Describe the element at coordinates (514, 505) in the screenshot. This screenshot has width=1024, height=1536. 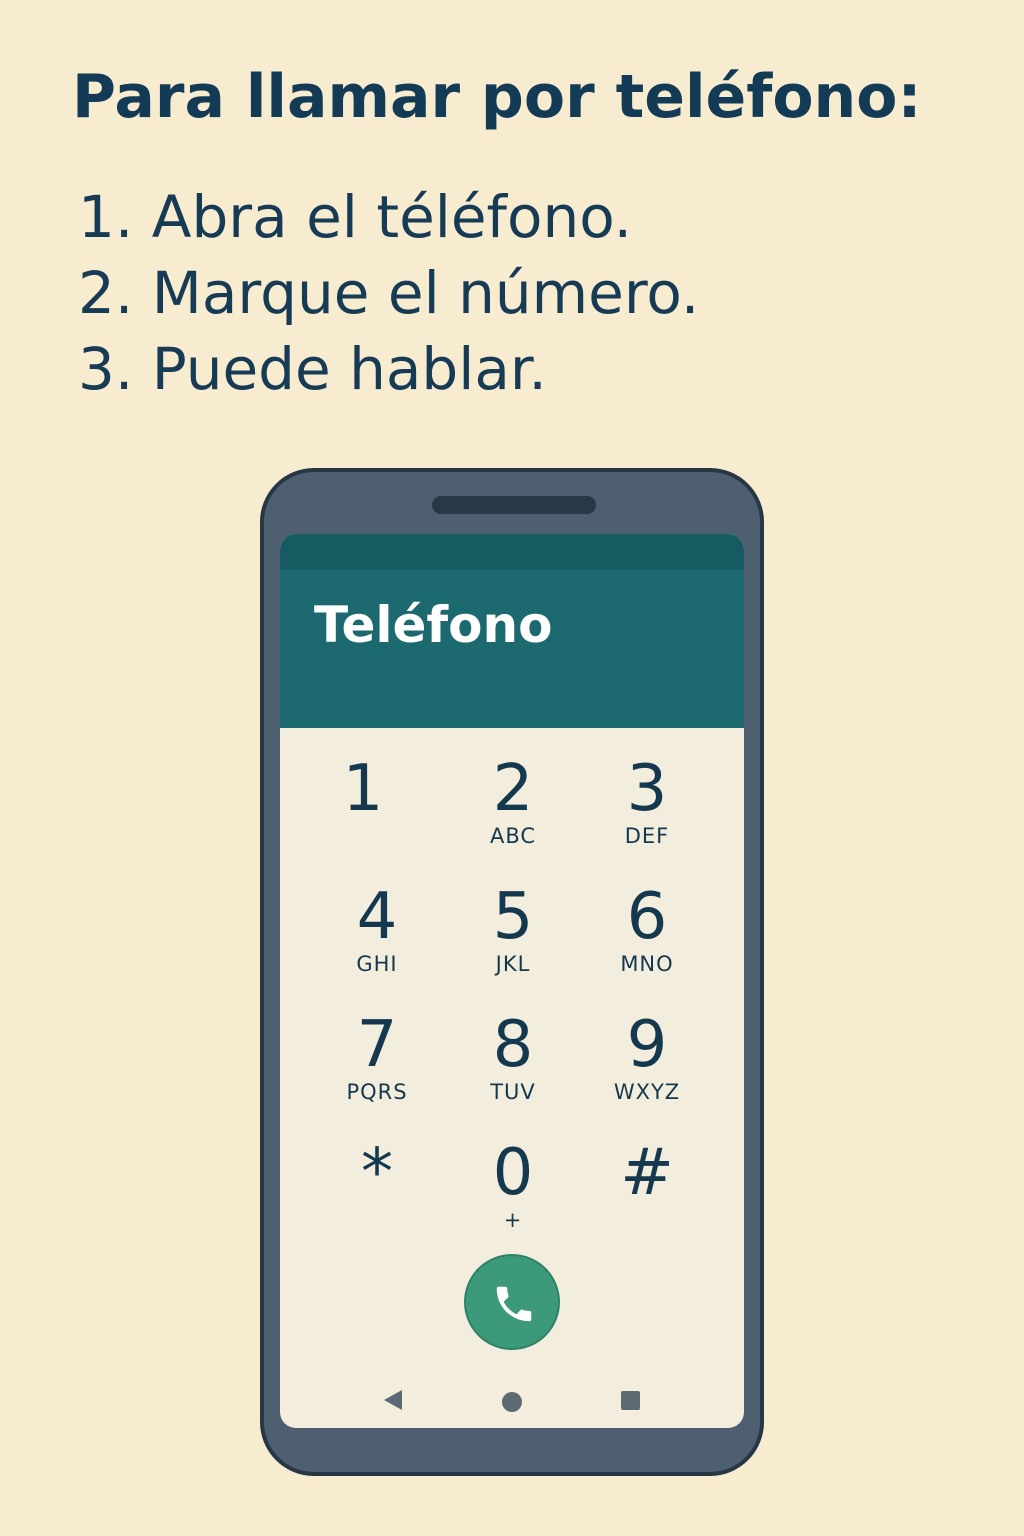
I see `phone-speaker` at that location.